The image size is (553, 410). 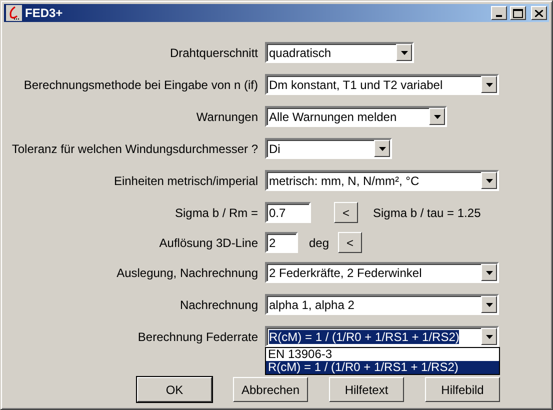 What do you see at coordinates (427, 213) in the screenshot?
I see `ratio-text: Sigma b / tau = 1.25` at bounding box center [427, 213].